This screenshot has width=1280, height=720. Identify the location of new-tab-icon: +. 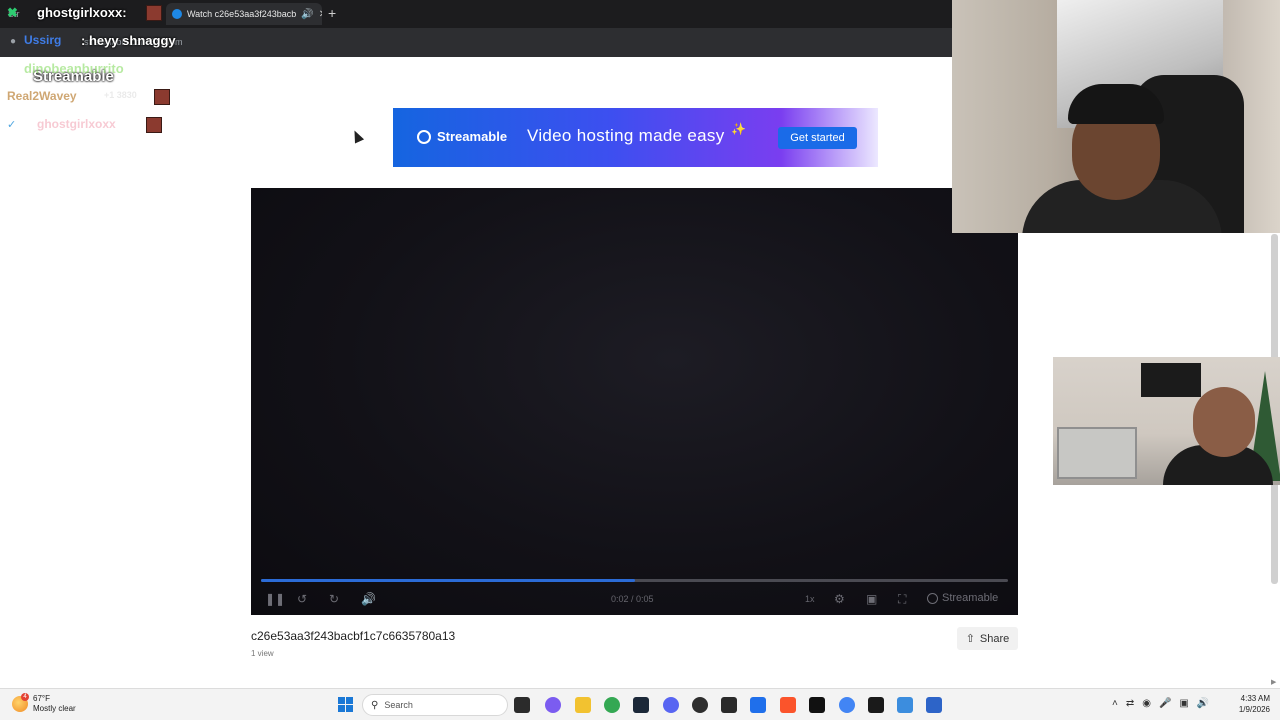
(332, 13).